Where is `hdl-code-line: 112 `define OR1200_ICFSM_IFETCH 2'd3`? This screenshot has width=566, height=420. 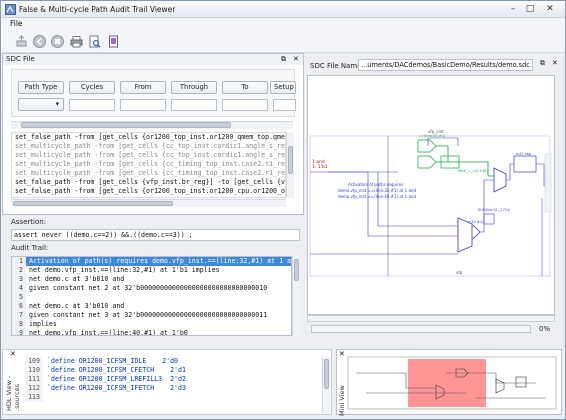 hdl-code-line: 112 `define OR1200_ICFSM_IFETCH 2'd3 is located at coordinates (173, 388).